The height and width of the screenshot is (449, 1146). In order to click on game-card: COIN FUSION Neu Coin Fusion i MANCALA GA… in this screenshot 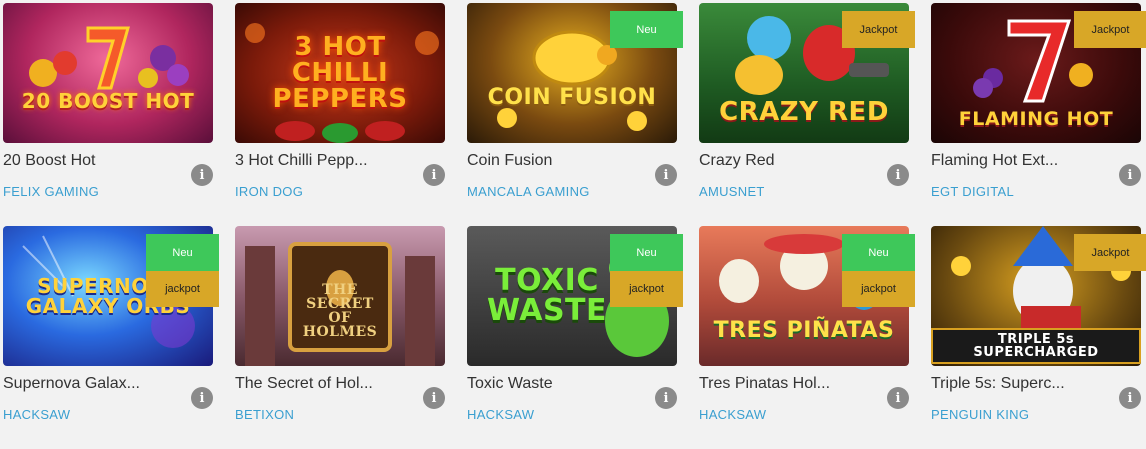, I will do `click(575, 114)`.